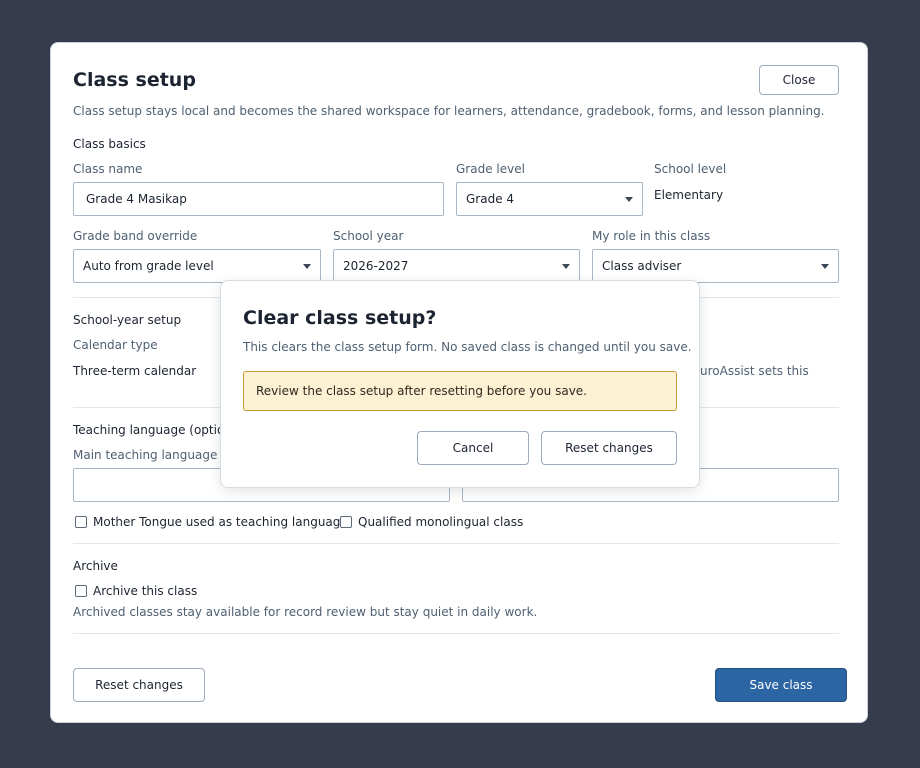 The height and width of the screenshot is (768, 920). What do you see at coordinates (134, 80) in the screenshot?
I see `dialog-title: Class setup` at bounding box center [134, 80].